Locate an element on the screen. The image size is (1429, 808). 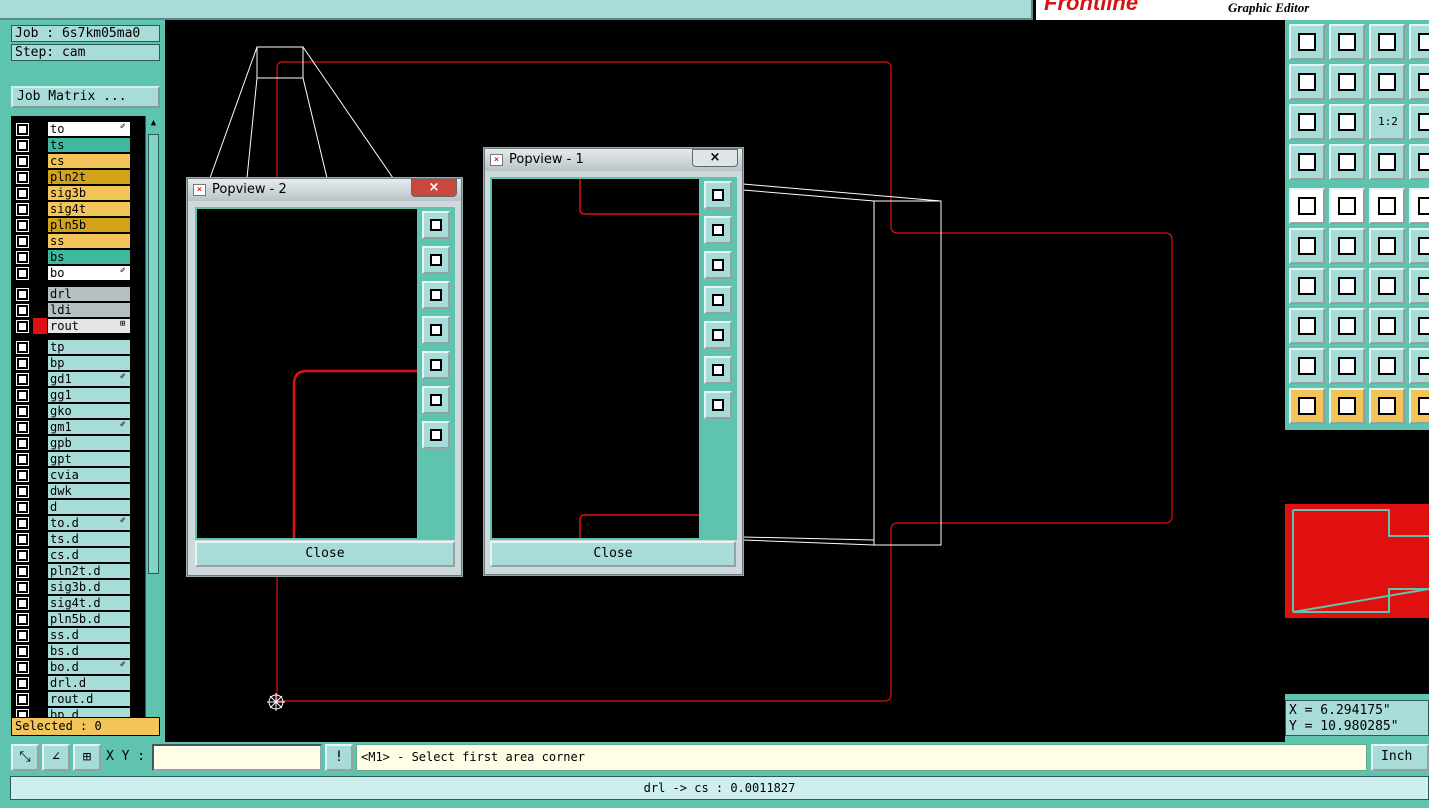
layer-row-pln5b-d: pln5b.d is located at coordinates (78, 619).